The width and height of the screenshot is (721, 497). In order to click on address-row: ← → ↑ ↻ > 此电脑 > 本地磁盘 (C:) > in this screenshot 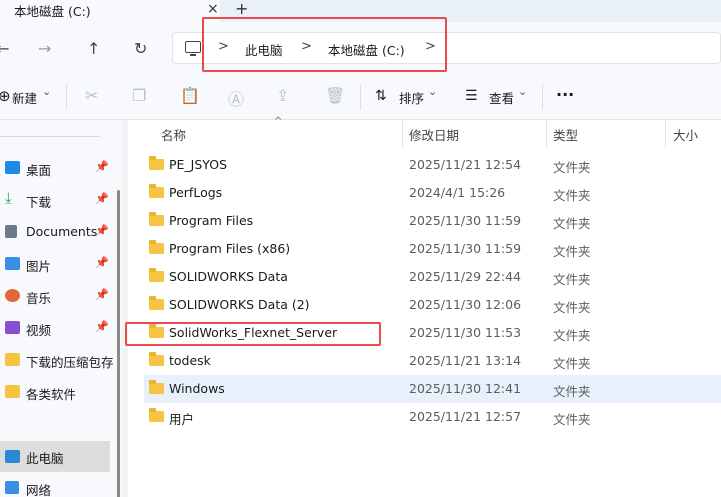, I will do `click(360, 48)`.